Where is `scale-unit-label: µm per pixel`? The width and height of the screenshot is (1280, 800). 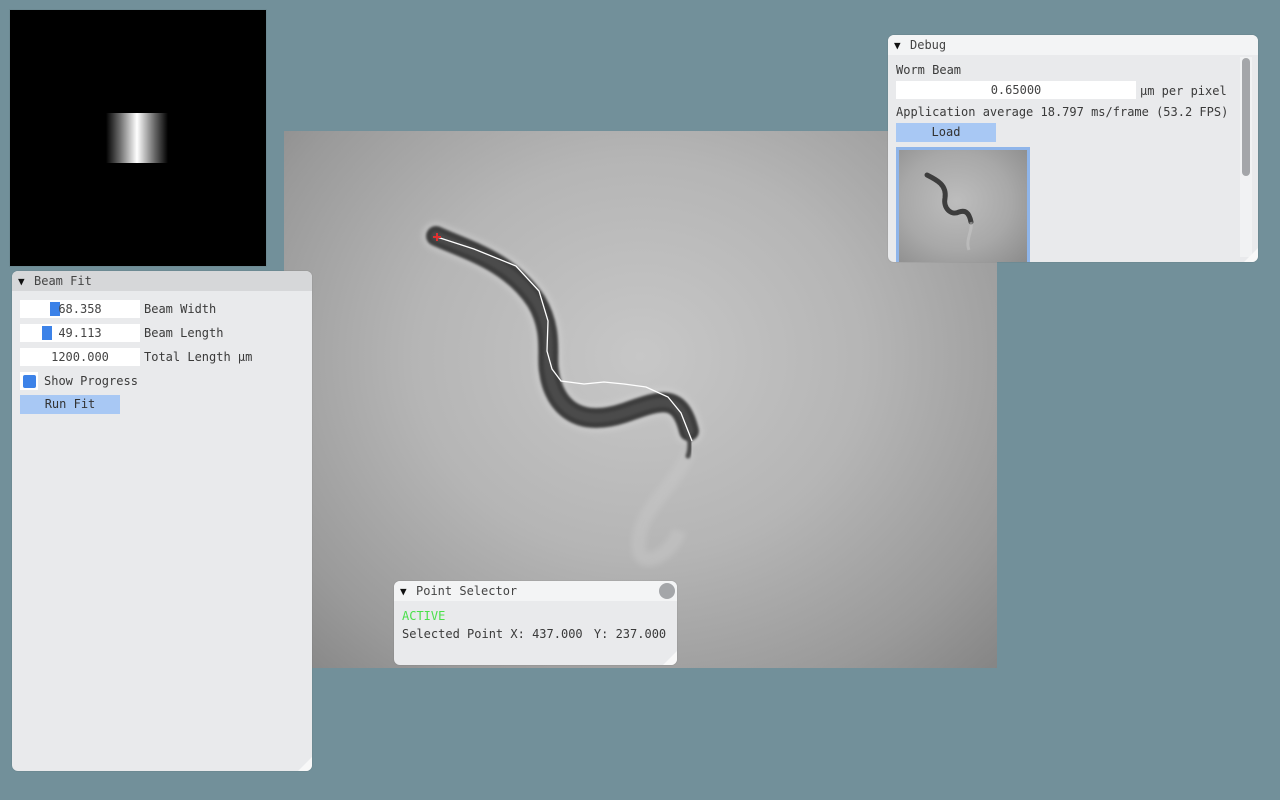 scale-unit-label: µm per pixel is located at coordinates (1183, 91).